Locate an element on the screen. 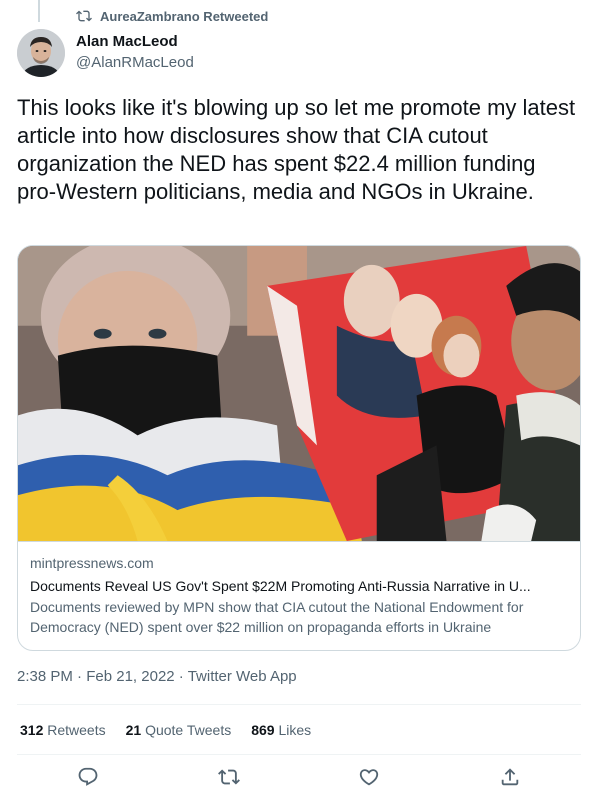  tweet-date: Feb 21, 2022 is located at coordinates (130, 676).